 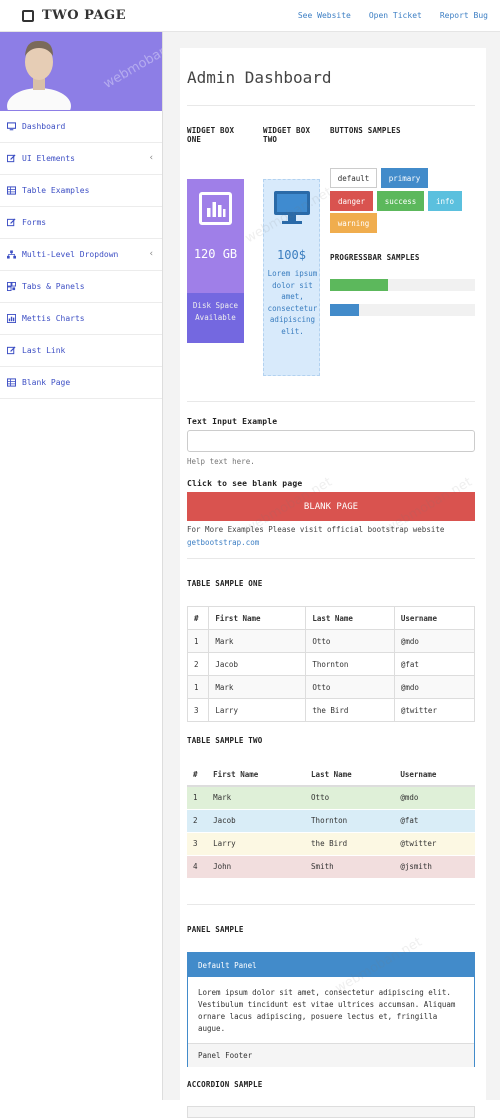 What do you see at coordinates (223, 542) in the screenshot?
I see `bootstrap-link: getbootstrap.com` at bounding box center [223, 542].